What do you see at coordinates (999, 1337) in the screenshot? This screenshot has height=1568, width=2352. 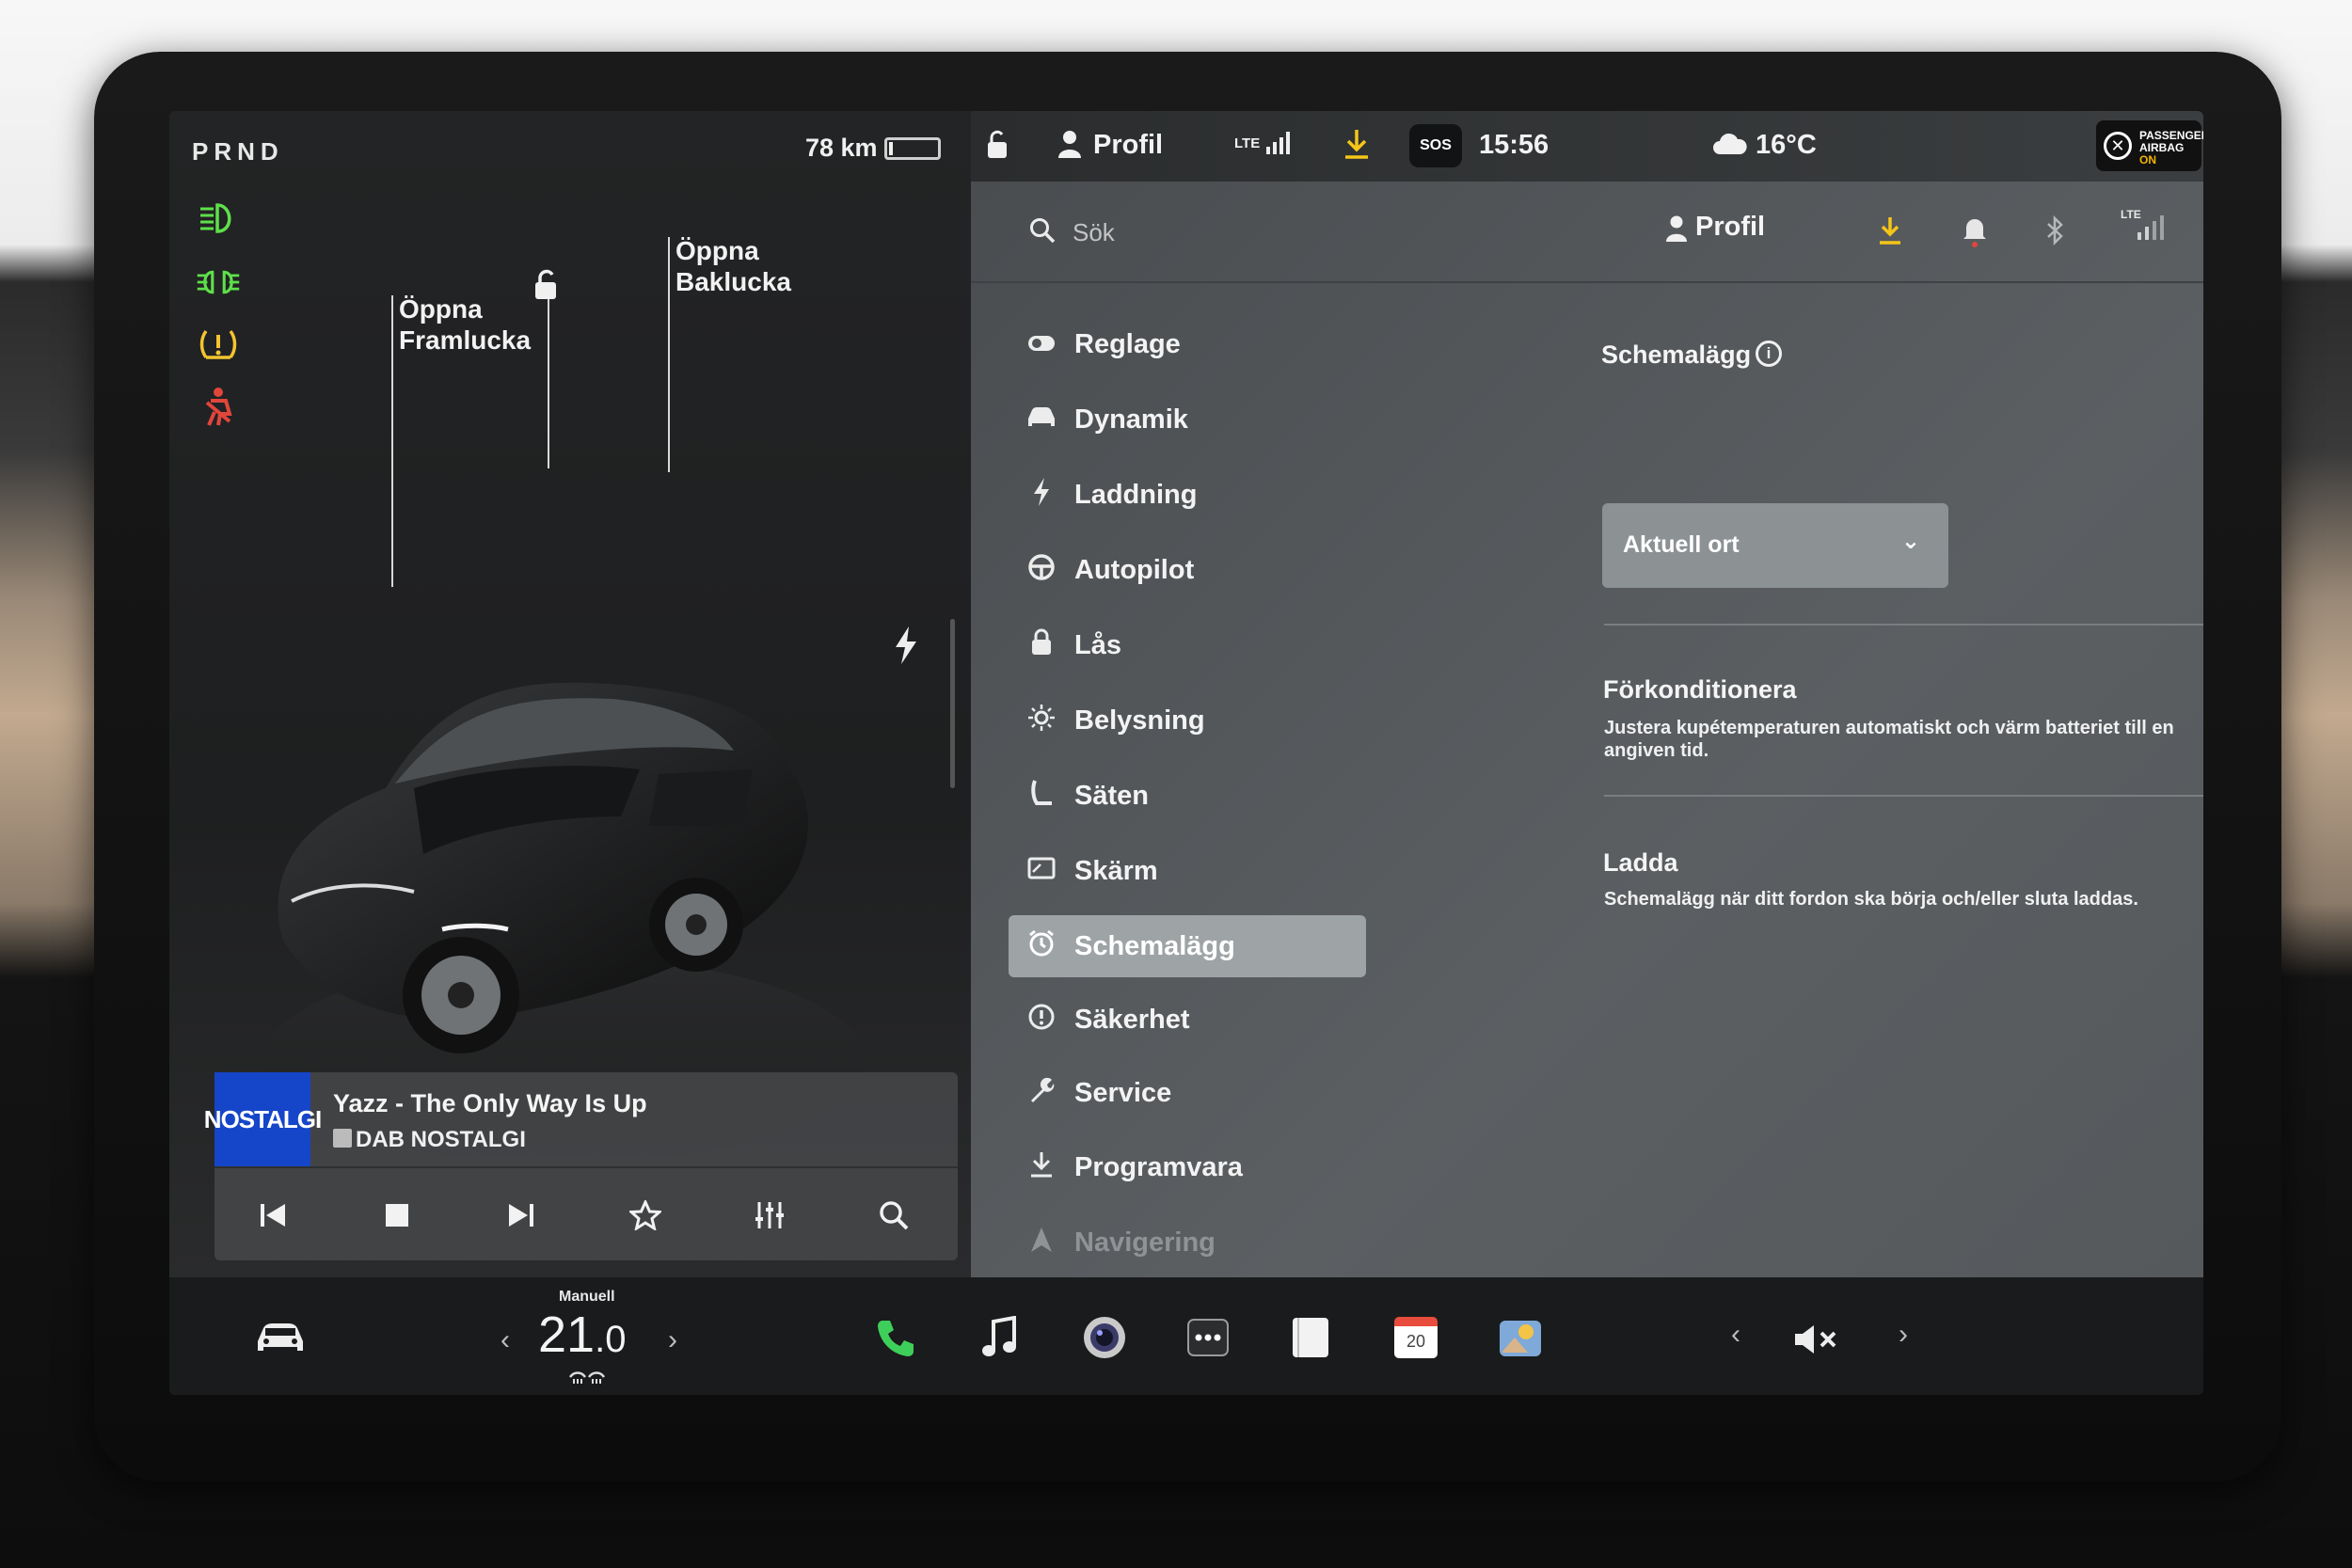 I see `music-note-icon` at bounding box center [999, 1337].